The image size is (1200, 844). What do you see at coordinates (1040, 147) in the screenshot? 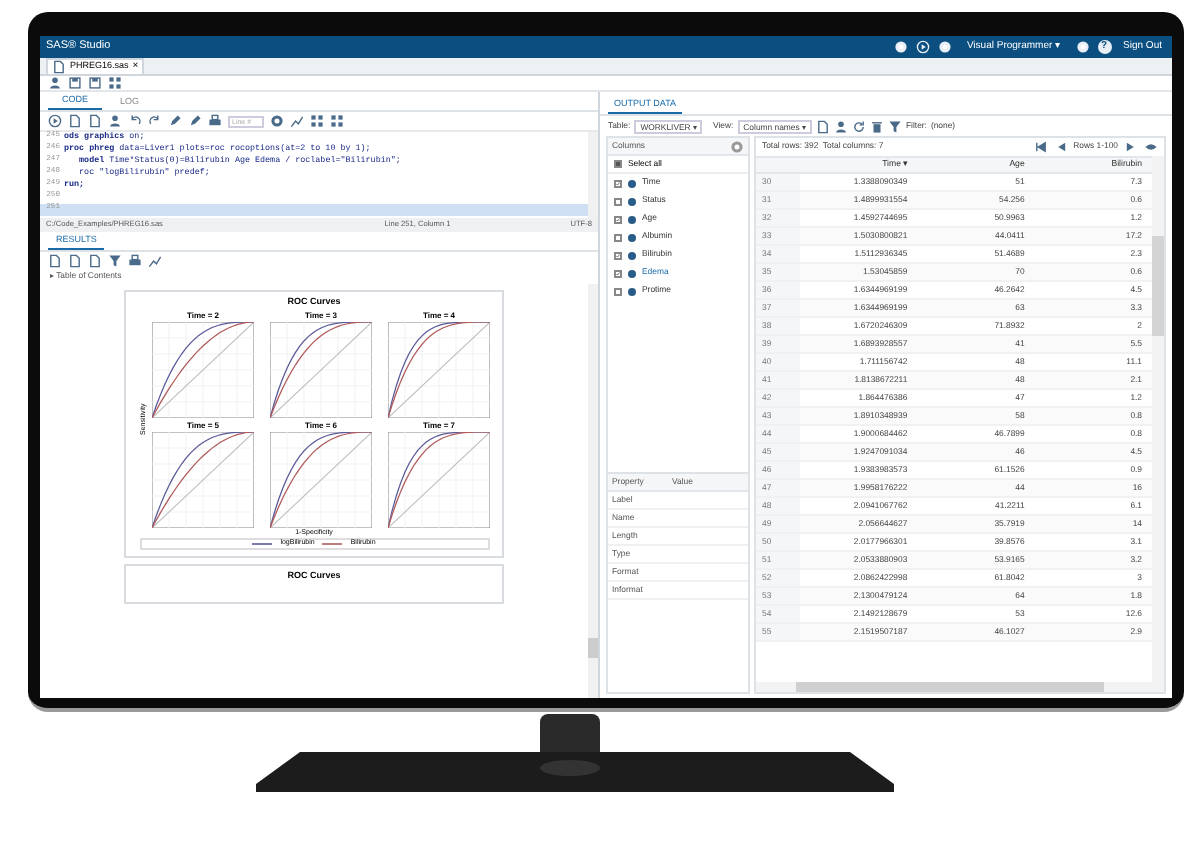
I see `first-page-icon` at bounding box center [1040, 147].